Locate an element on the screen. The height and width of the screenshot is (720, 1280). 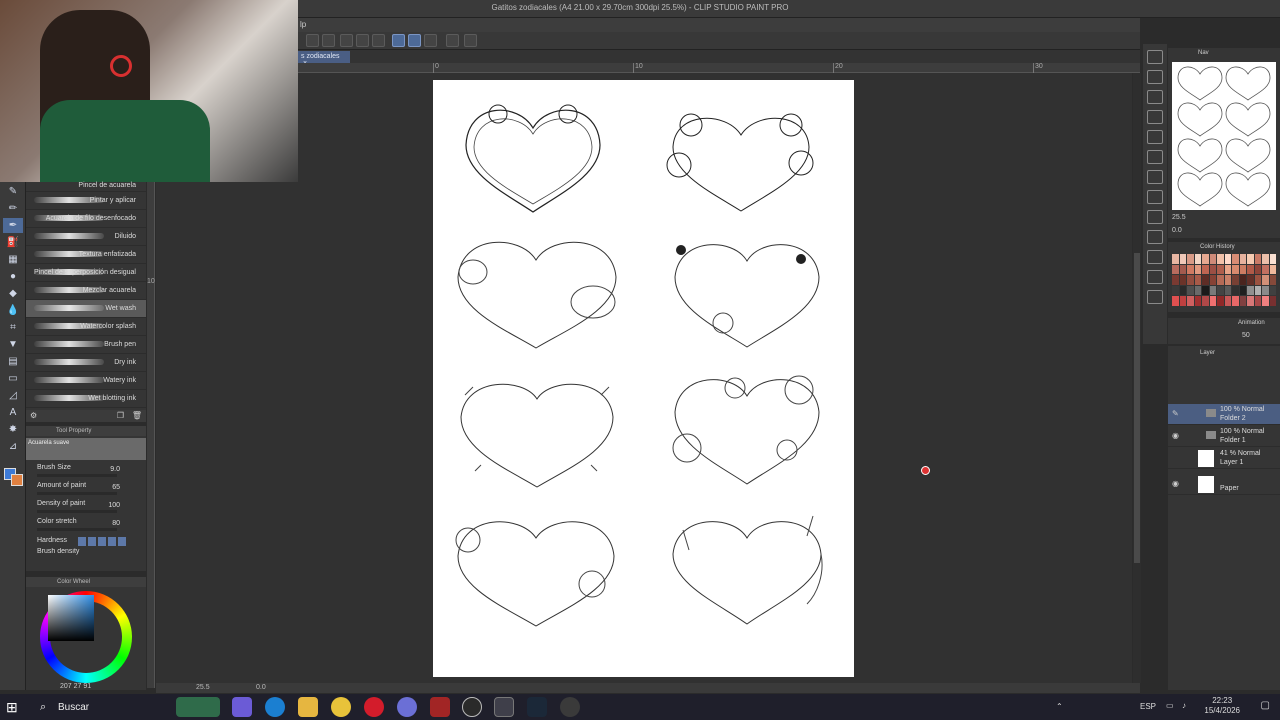
layer-row: ◉ Paper is located at coordinates (1224, 484).